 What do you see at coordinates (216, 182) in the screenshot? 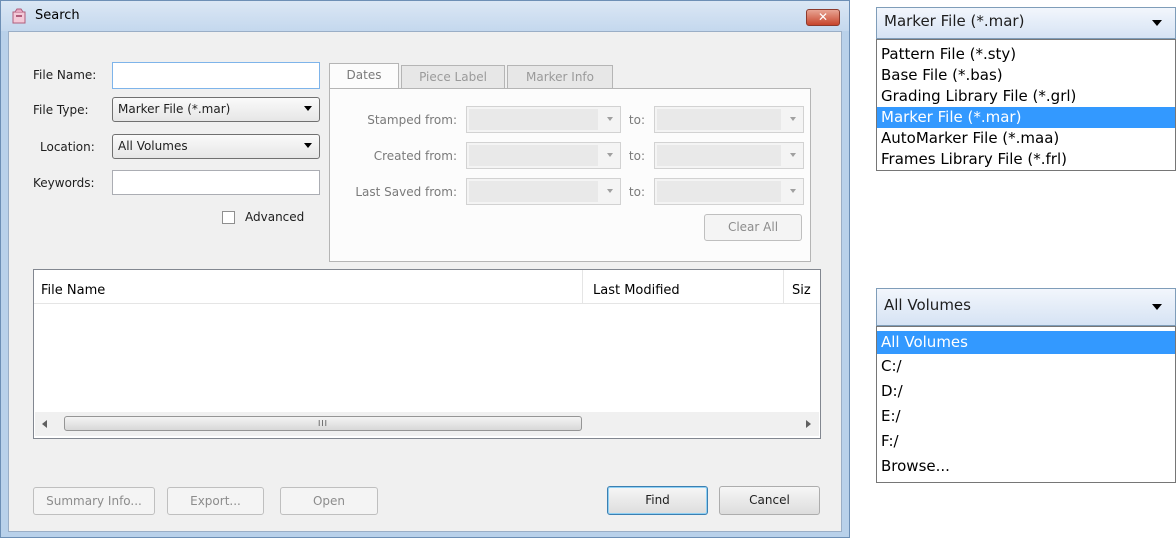
I see `keywords-input` at bounding box center [216, 182].